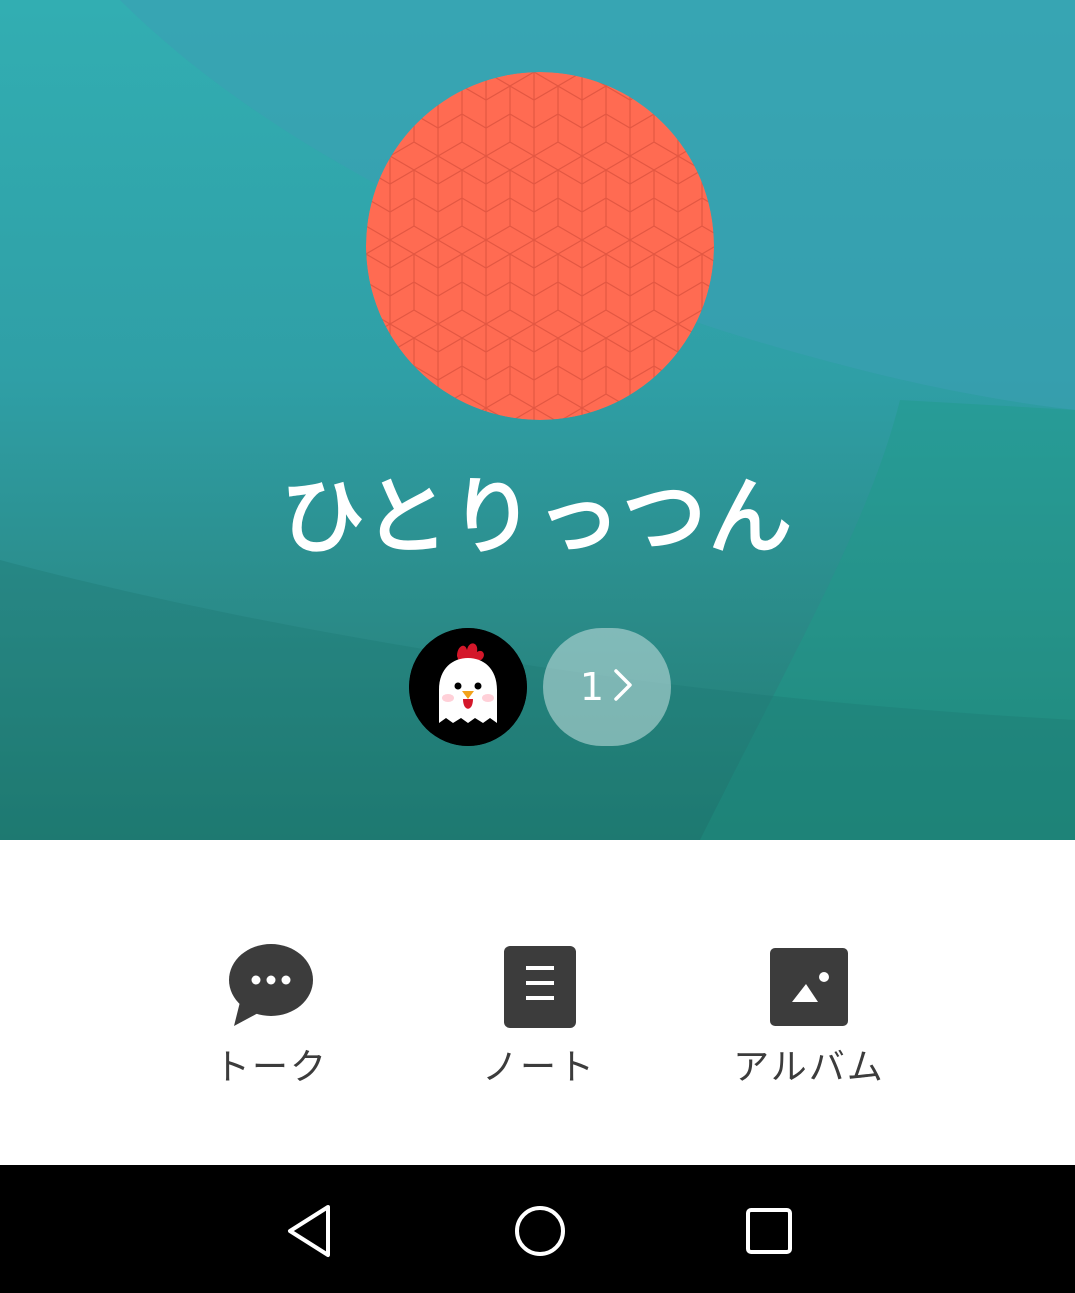 This screenshot has width=1075, height=1293. What do you see at coordinates (537, 517) in the screenshot?
I see `group-name: ひとりっつん` at bounding box center [537, 517].